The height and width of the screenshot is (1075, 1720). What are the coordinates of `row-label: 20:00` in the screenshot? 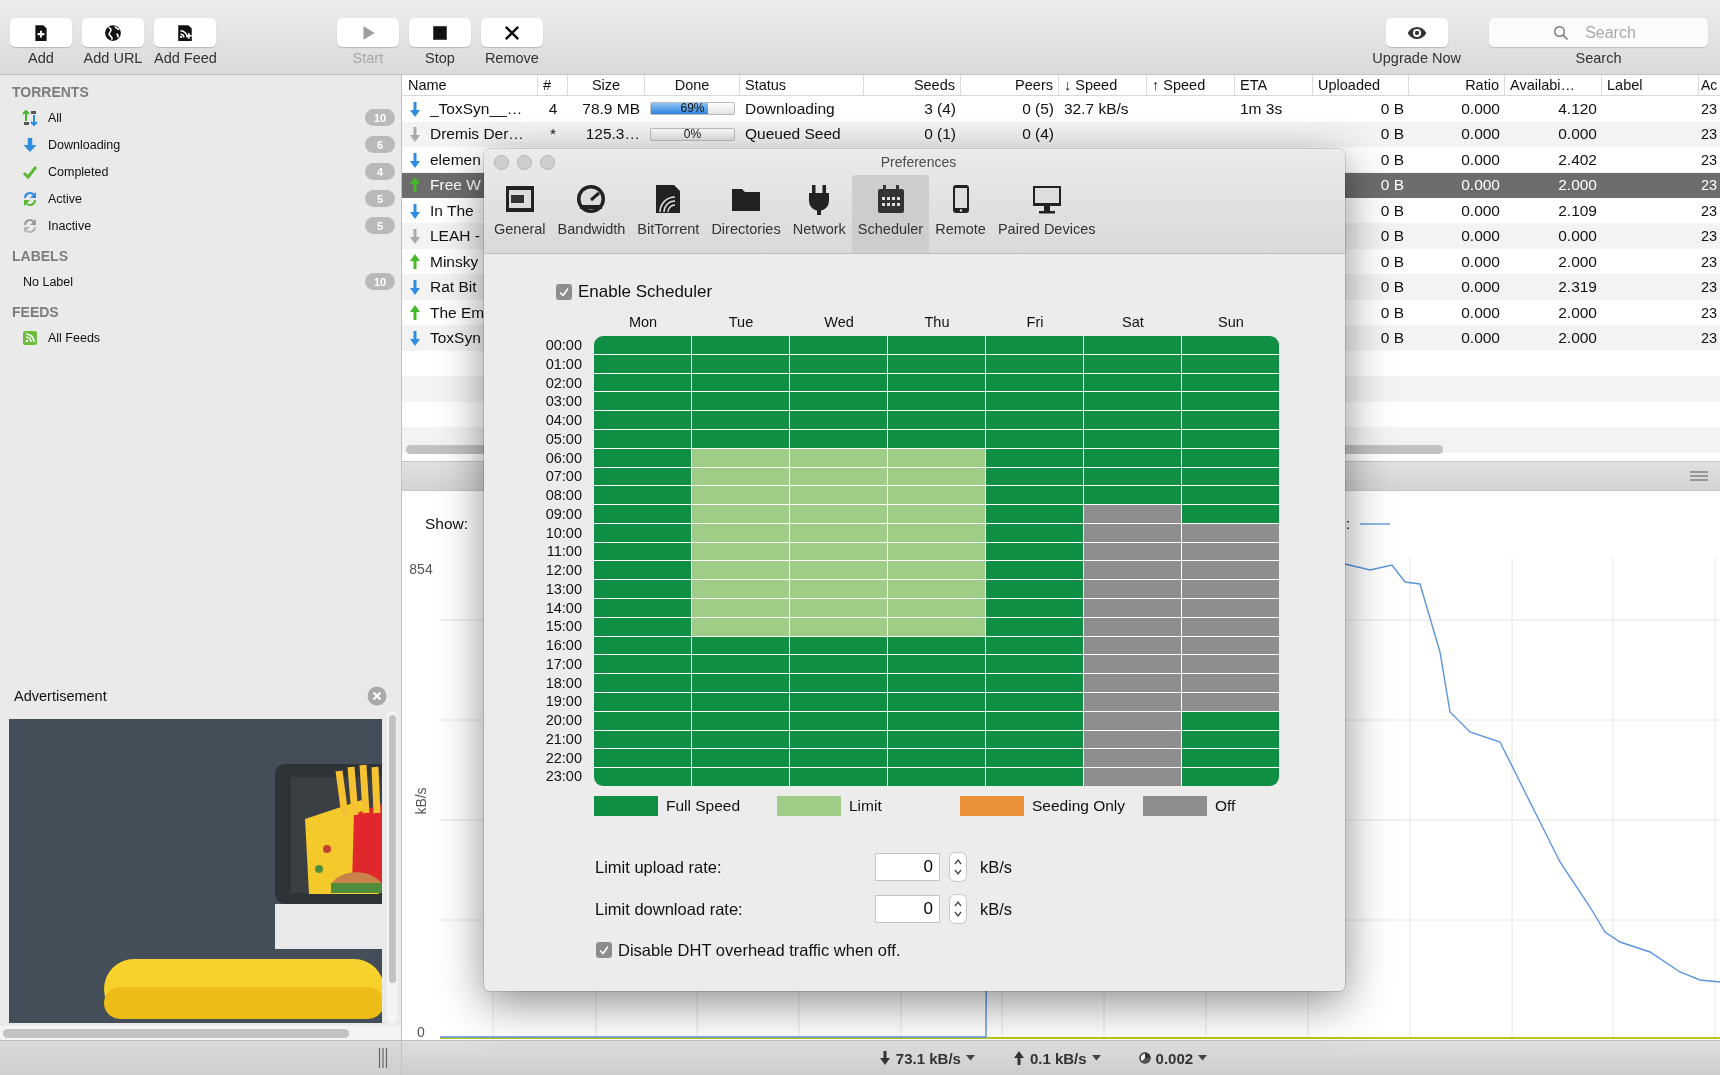 It's located at (563, 720).